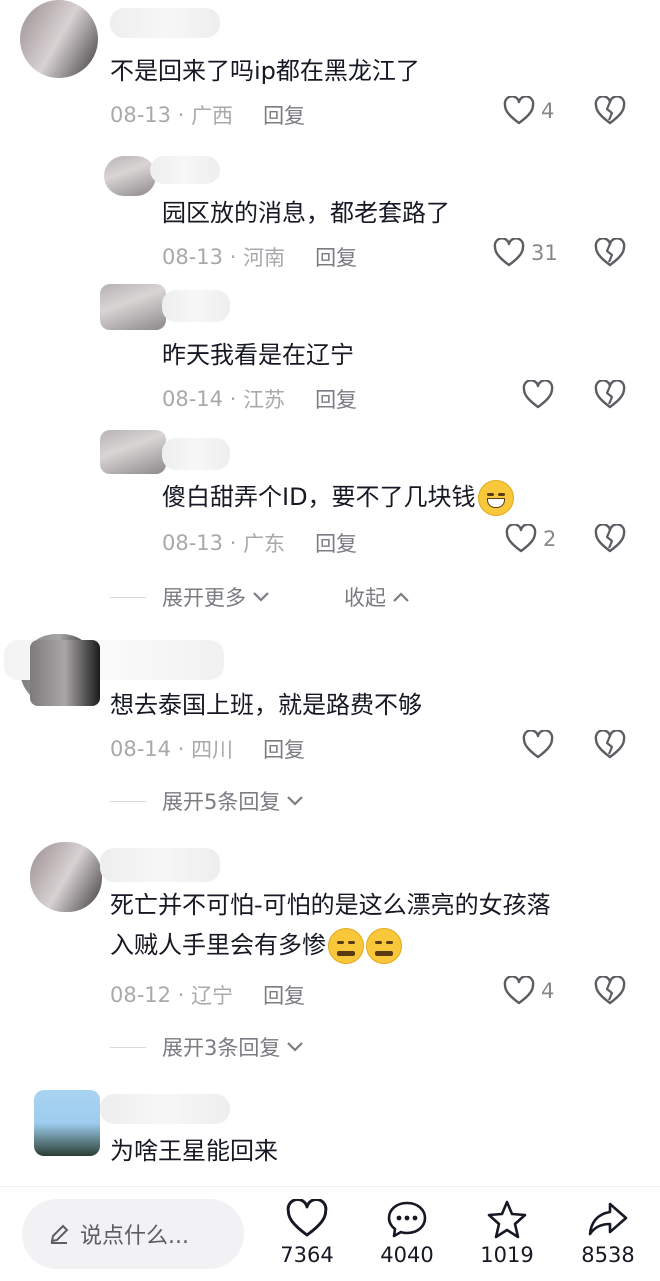  What do you see at coordinates (378, 597) in the screenshot?
I see `collapse-replies: 收起` at bounding box center [378, 597].